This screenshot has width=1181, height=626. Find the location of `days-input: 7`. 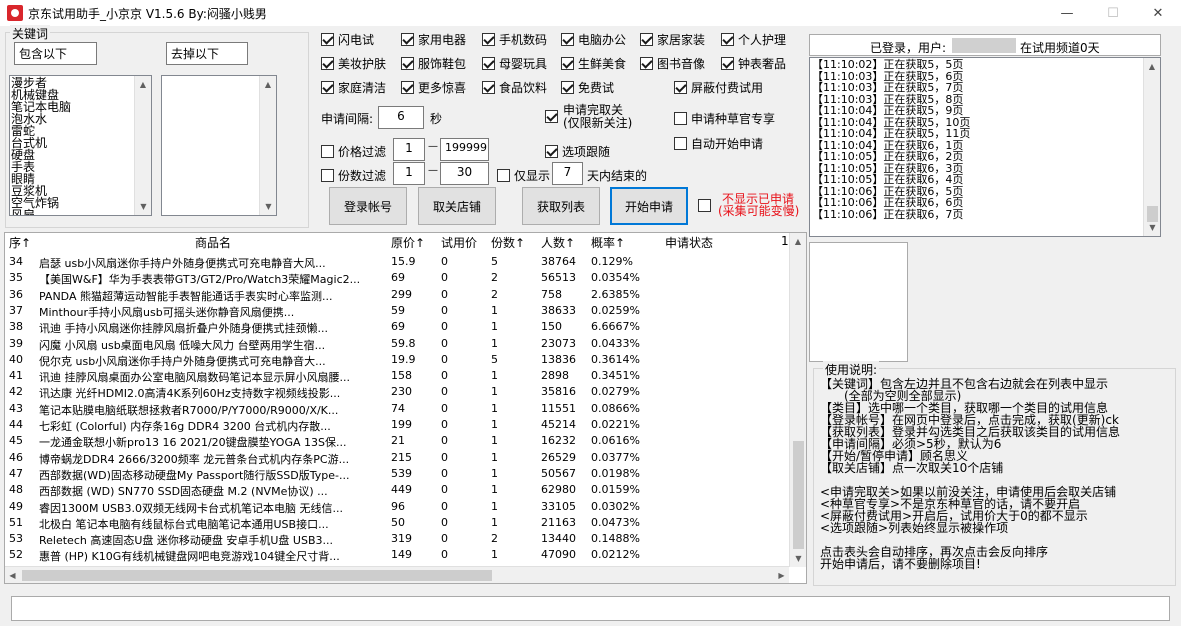

days-input: 7 is located at coordinates (567, 173).